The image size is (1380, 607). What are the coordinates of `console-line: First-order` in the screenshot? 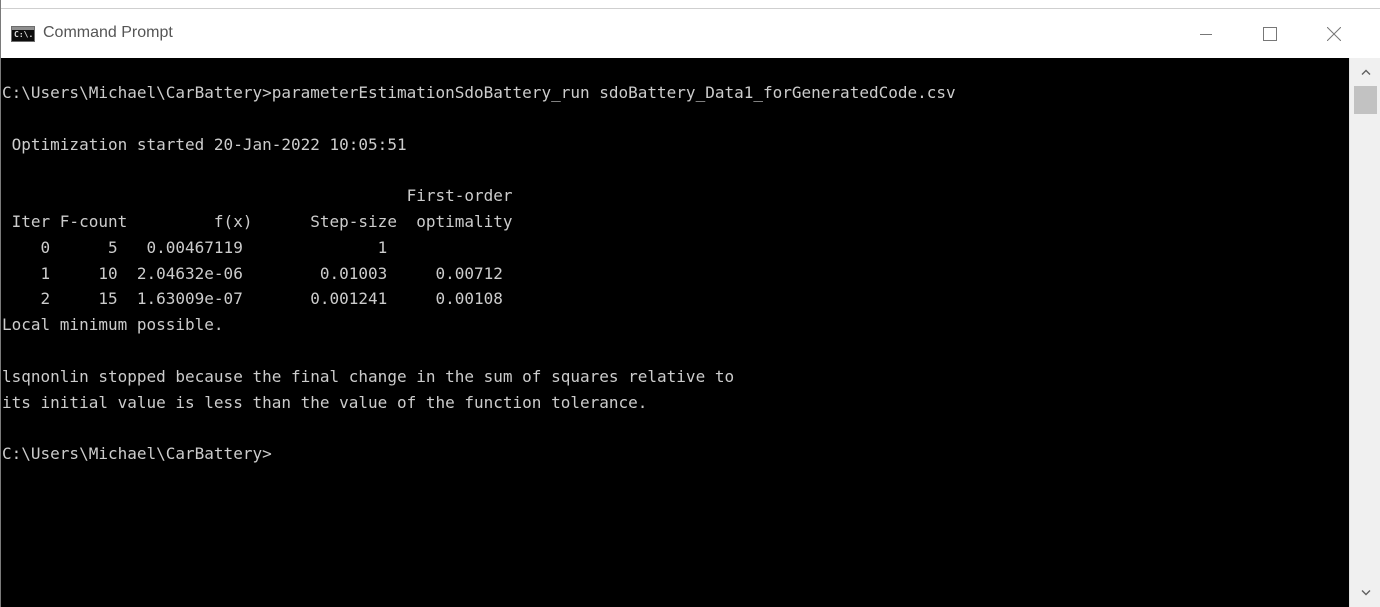 It's located at (257, 196).